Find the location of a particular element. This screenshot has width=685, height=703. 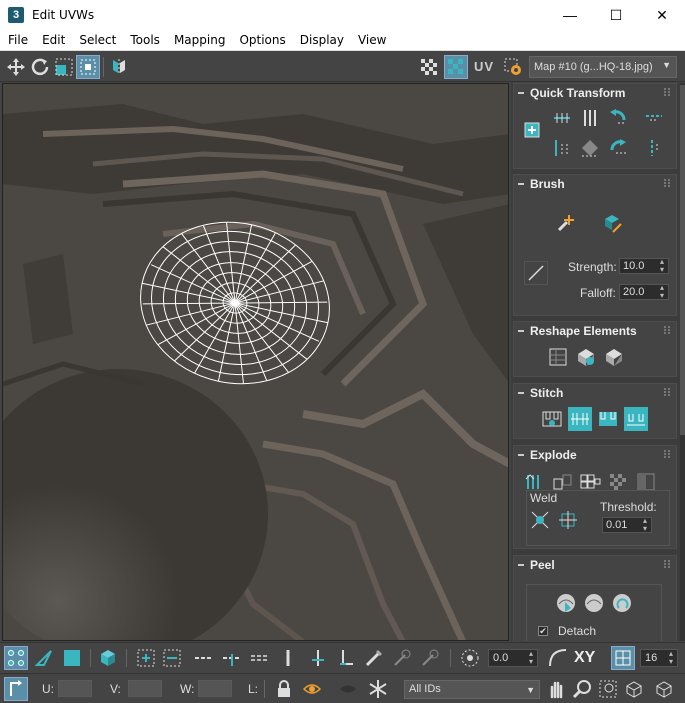

ring-select-icon is located at coordinates (204, 658).